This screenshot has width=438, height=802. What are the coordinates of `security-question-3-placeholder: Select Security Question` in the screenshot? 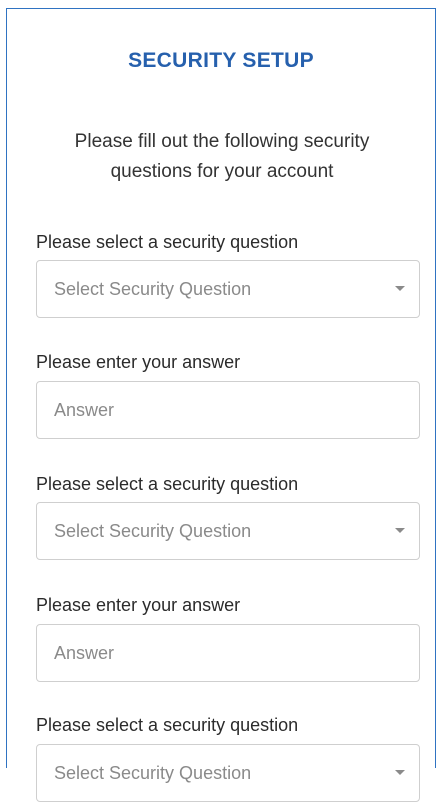 It's located at (153, 773).